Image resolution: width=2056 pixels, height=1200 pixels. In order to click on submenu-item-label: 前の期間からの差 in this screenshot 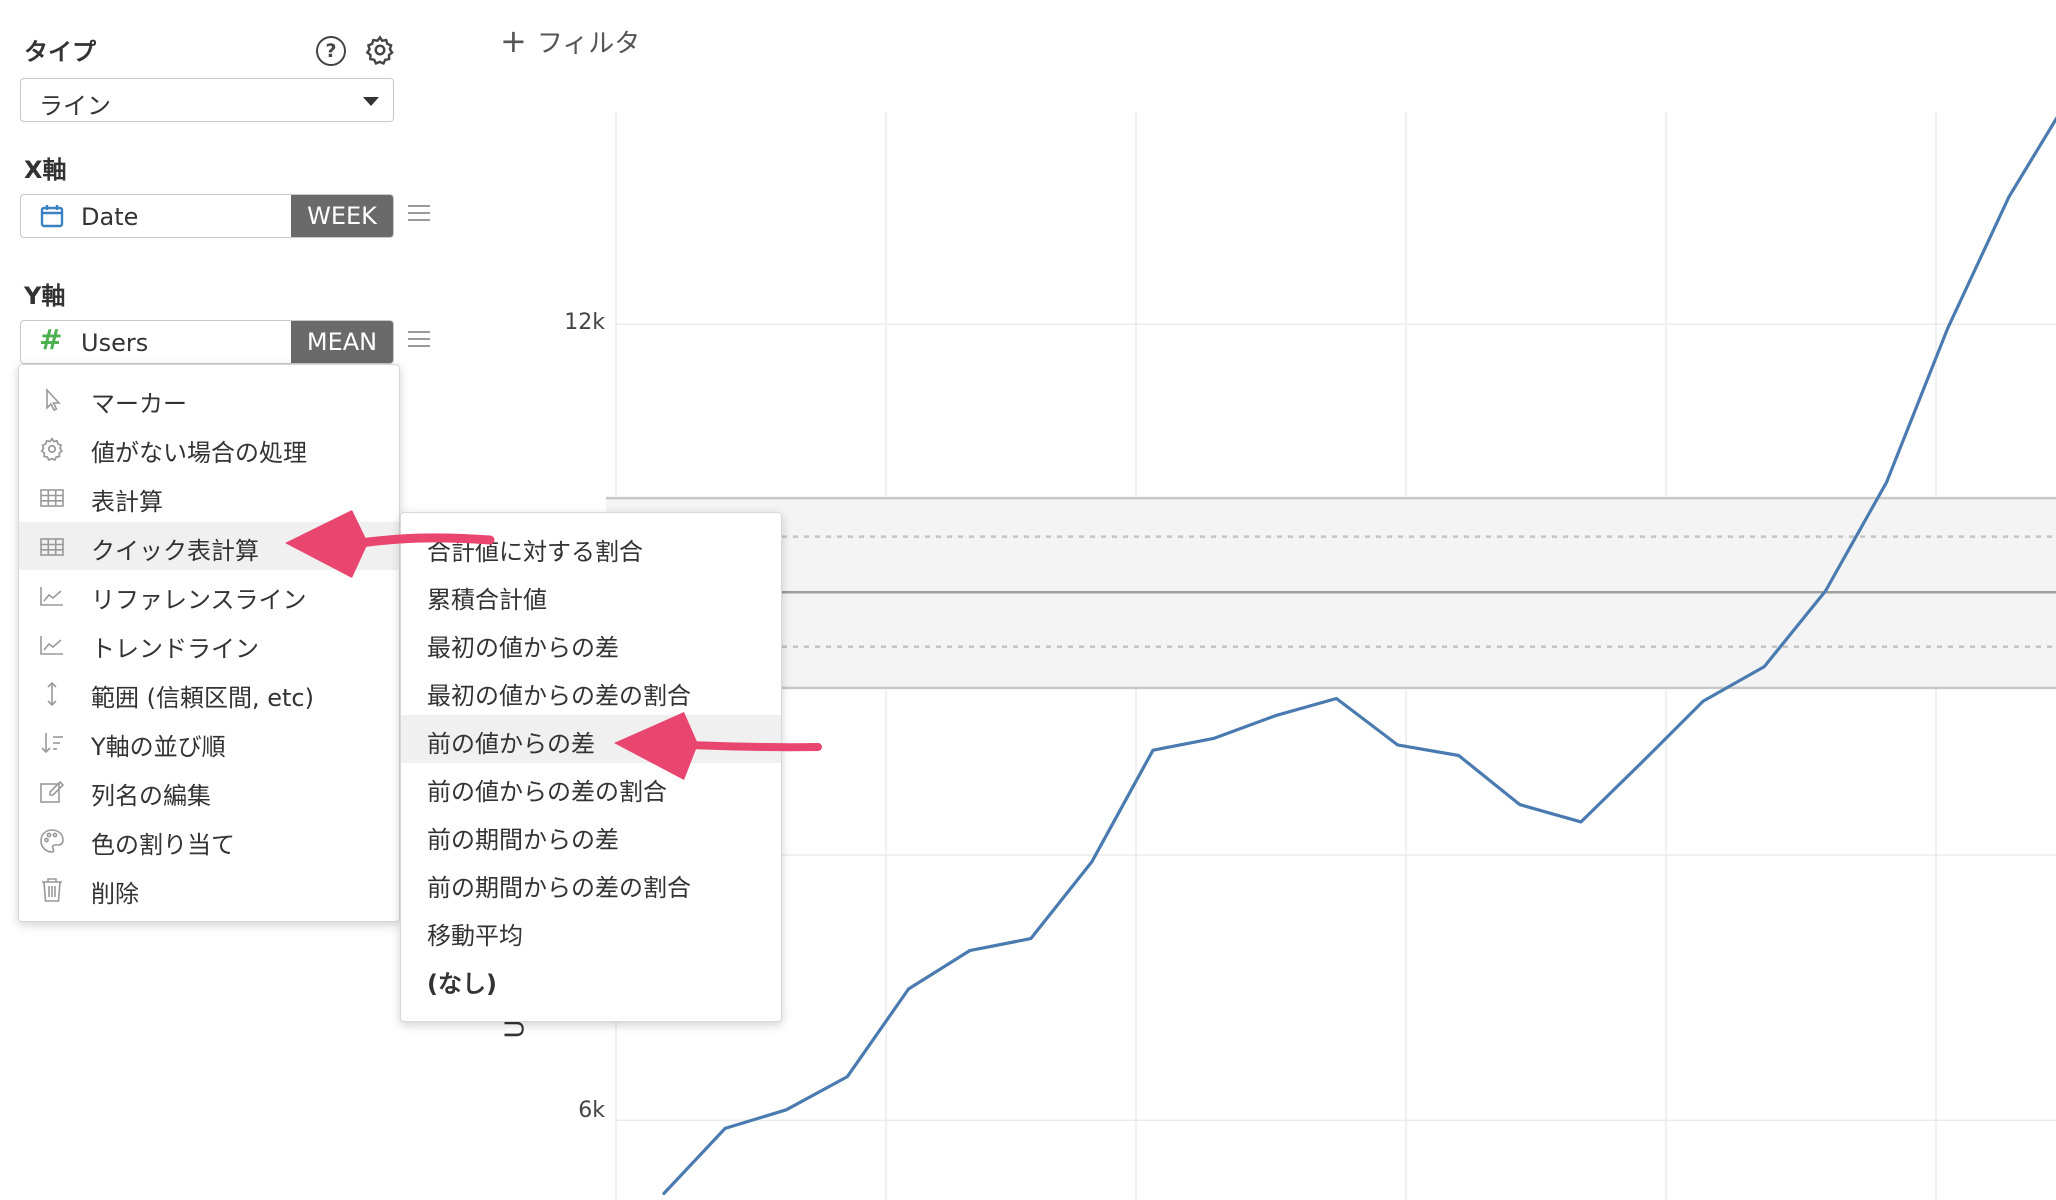, I will do `click(523, 840)`.